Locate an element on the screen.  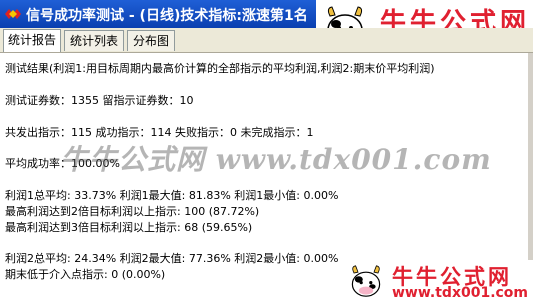
brand-logo-bottom: 牛牛公式网 www.tdx001.com is located at coordinates (438, 281).